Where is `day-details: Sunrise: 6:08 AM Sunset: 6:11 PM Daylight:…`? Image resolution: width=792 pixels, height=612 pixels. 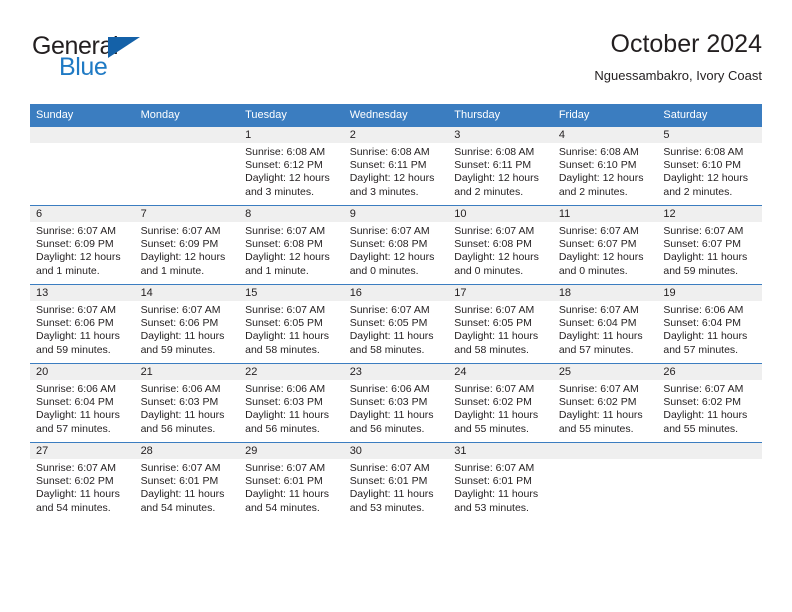
day-details: Sunrise: 6:08 AM Sunset: 6:11 PM Daylight:… is located at coordinates (396, 171).